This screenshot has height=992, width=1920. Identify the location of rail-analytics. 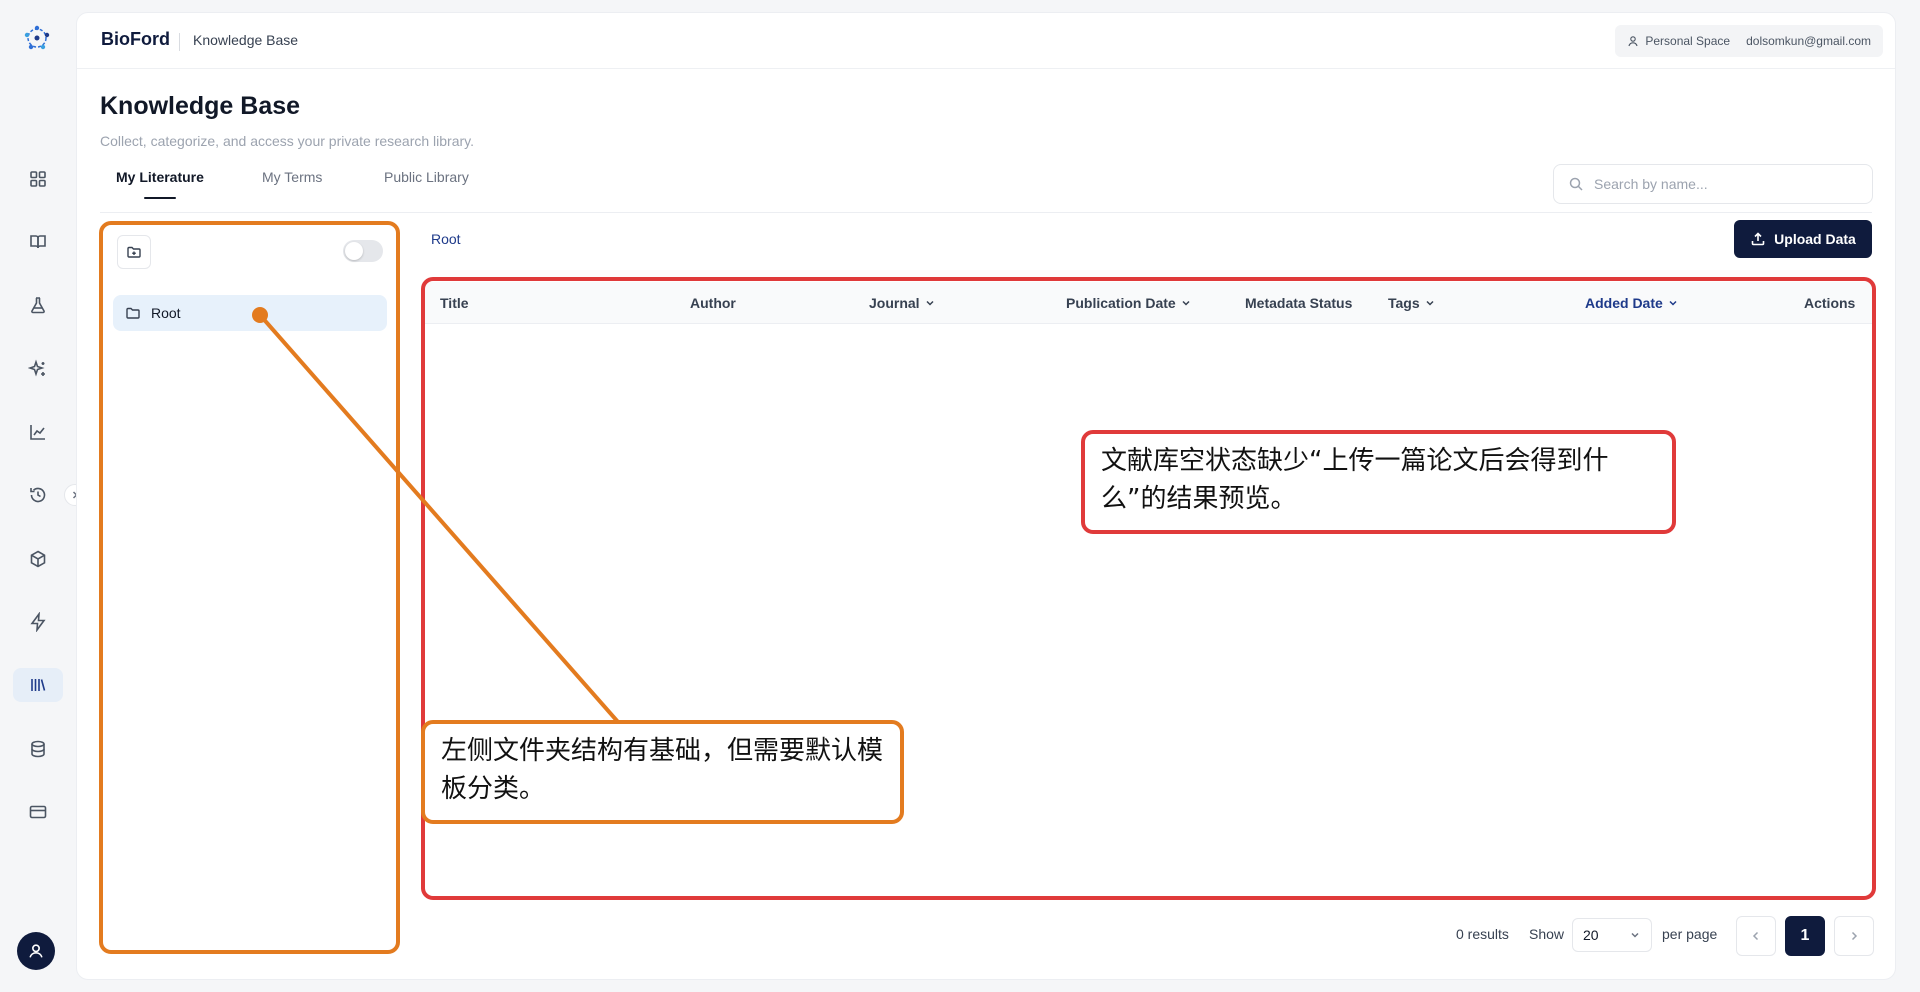
(38, 432).